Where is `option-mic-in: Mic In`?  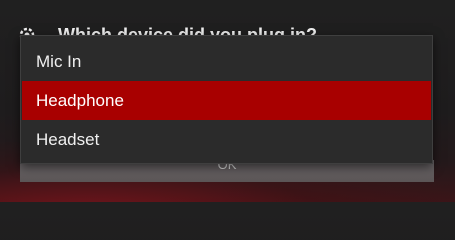
option-mic-in: Mic In is located at coordinates (226, 61).